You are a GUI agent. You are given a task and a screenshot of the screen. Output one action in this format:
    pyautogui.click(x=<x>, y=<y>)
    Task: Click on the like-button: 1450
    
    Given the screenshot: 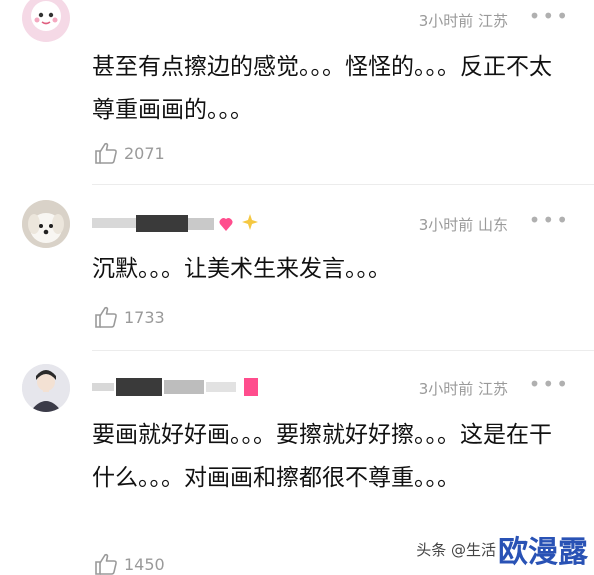 What is the action you would take?
    pyautogui.click(x=129, y=564)
    